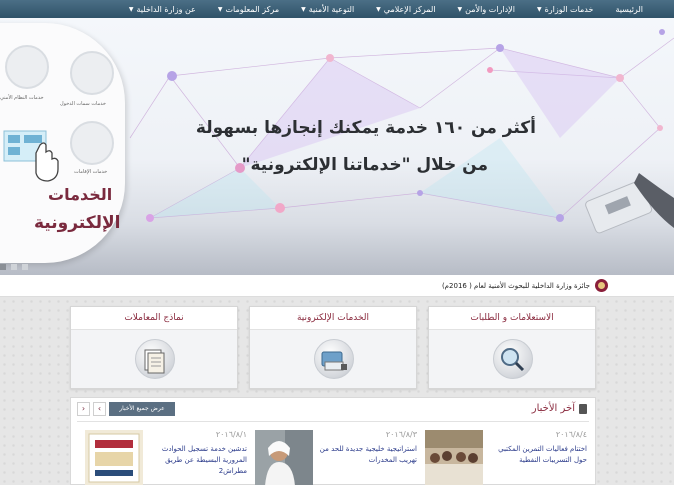 The image size is (674, 485). I want to click on hero-headline-2: من خلال "خدماتنا الإلكترونية", so click(364, 165).